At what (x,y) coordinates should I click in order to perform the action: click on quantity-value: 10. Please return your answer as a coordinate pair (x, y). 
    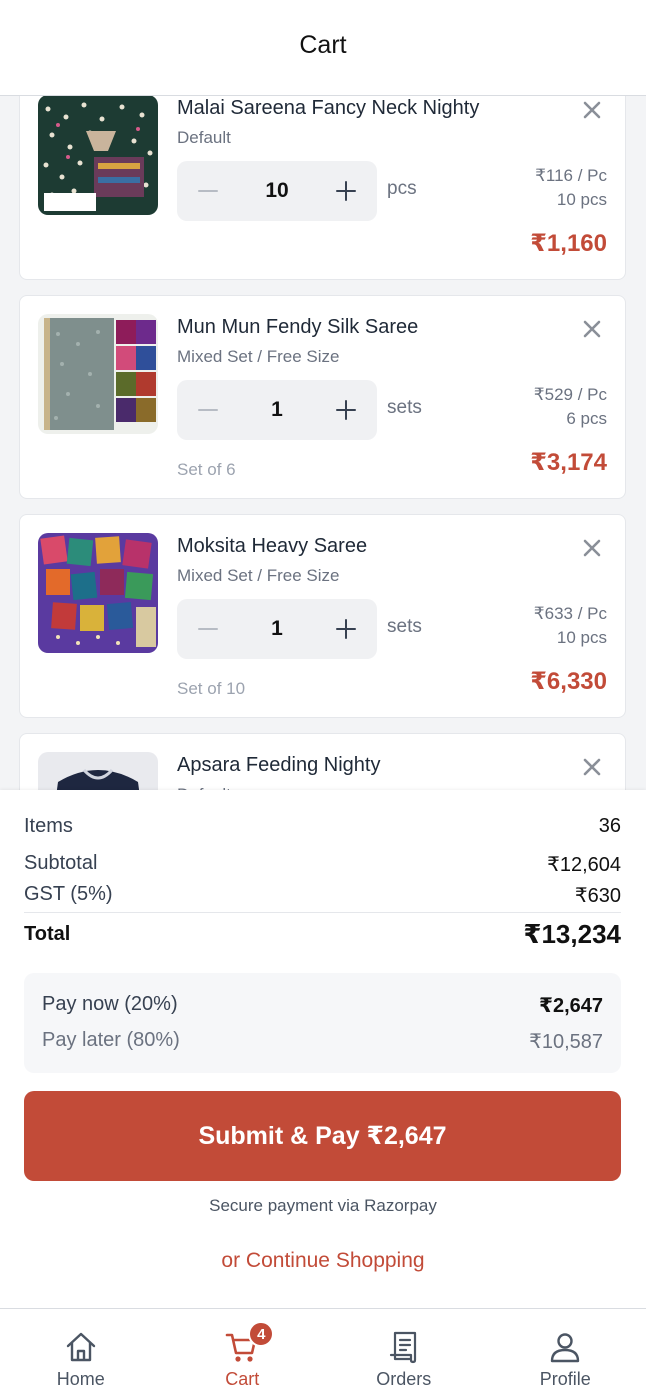
    Looking at the image, I should click on (277, 190).